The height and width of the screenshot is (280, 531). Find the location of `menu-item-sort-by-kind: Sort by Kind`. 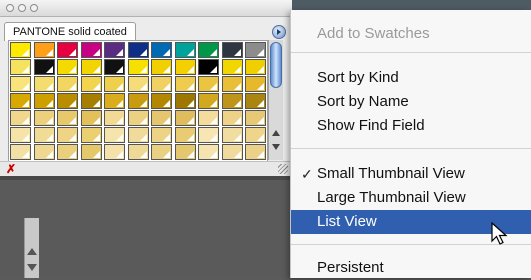

menu-item-sort-by-kind: Sort by Kind is located at coordinates (411, 78).